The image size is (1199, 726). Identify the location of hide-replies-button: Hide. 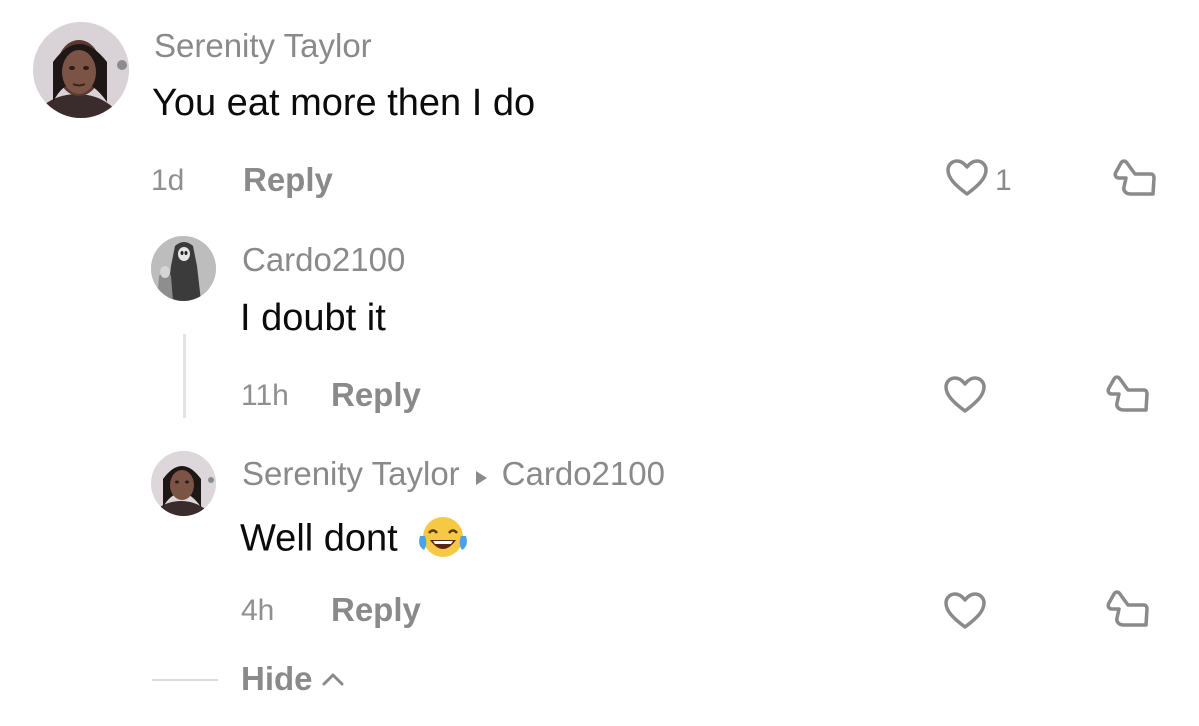
(293, 678).